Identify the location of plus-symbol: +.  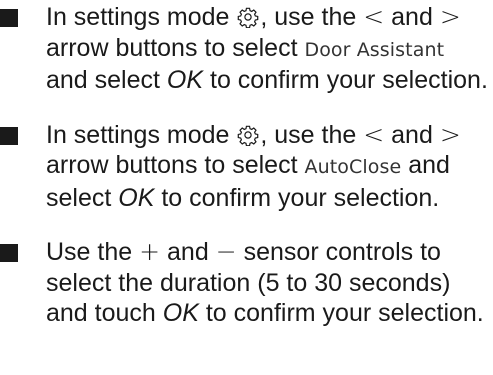
(150, 251).